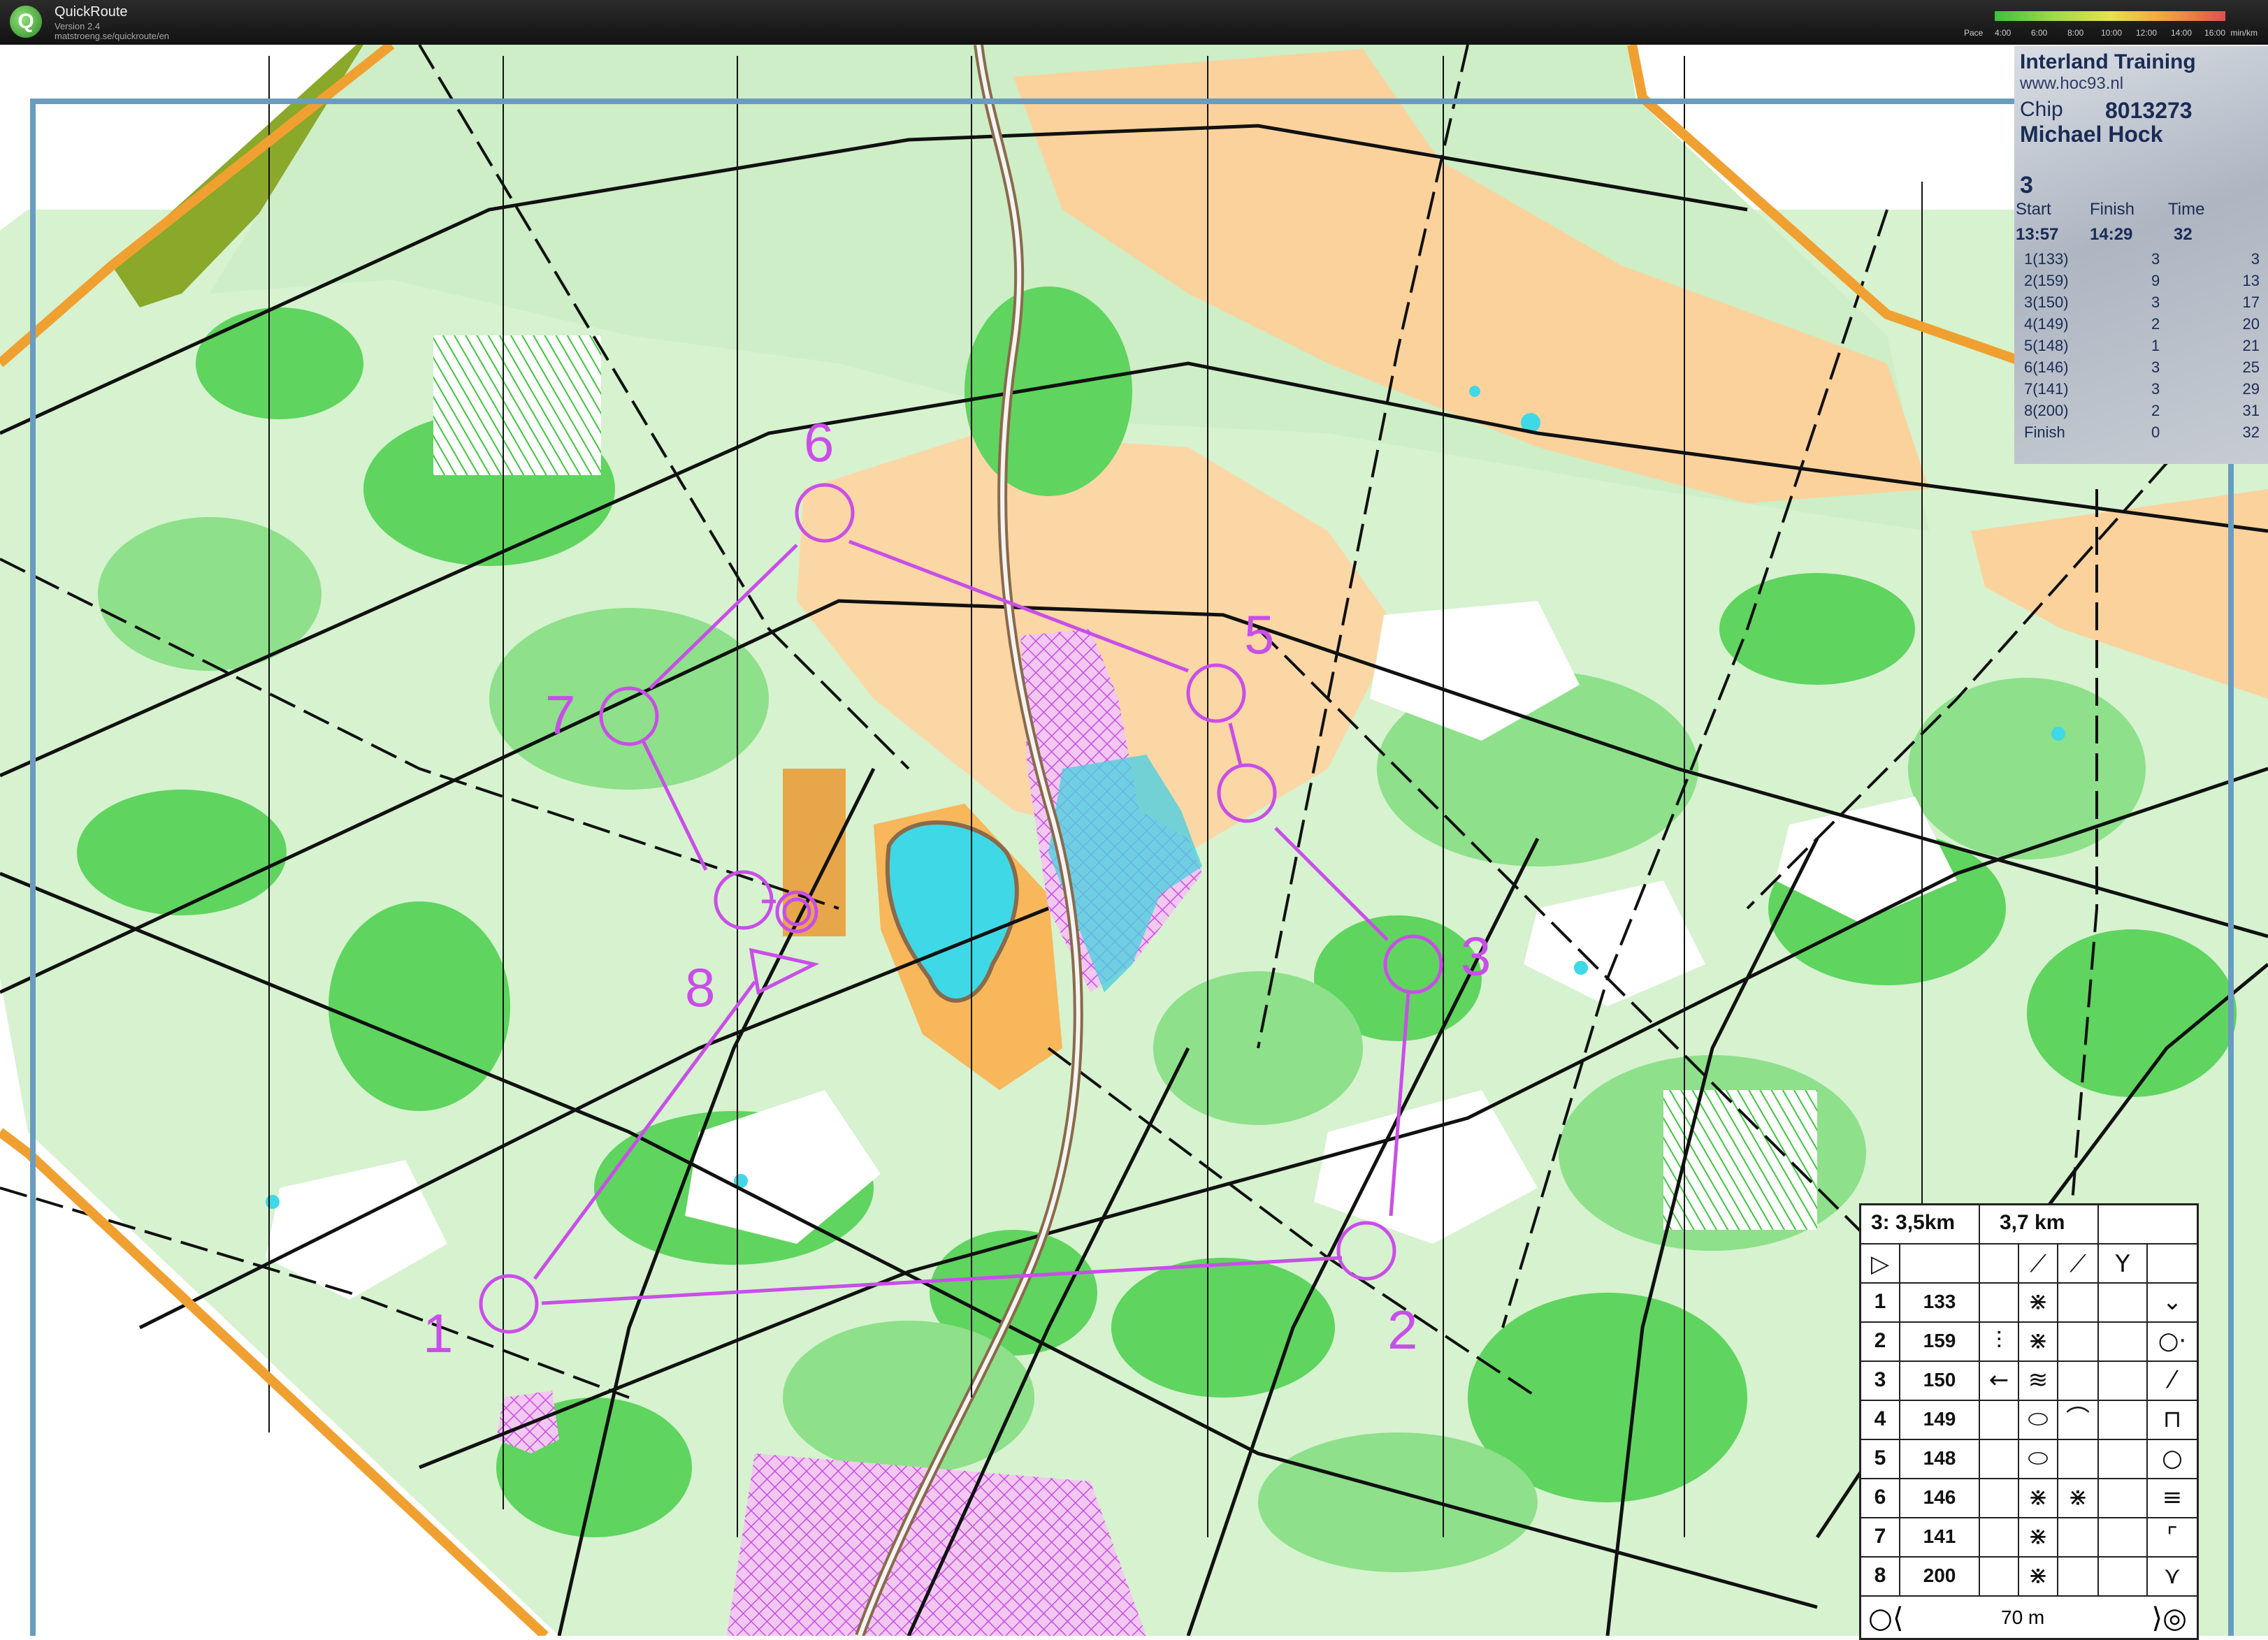  I want to click on card-start-value: 13:57, so click(2037, 234).